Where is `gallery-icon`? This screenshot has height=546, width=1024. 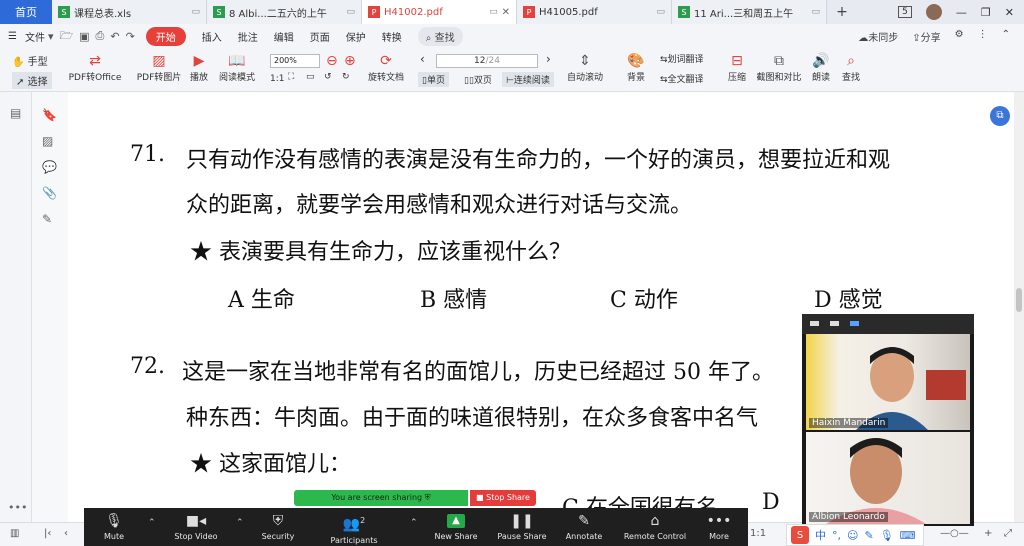
gallery-icon is located at coordinates (854, 323).